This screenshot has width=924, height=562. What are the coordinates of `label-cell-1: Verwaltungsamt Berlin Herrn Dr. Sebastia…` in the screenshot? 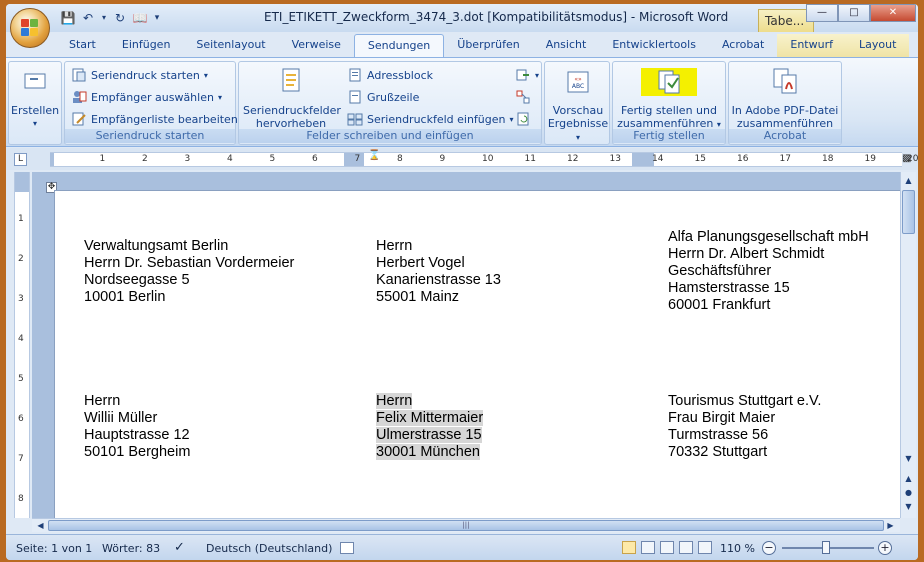 It's located at (189, 272).